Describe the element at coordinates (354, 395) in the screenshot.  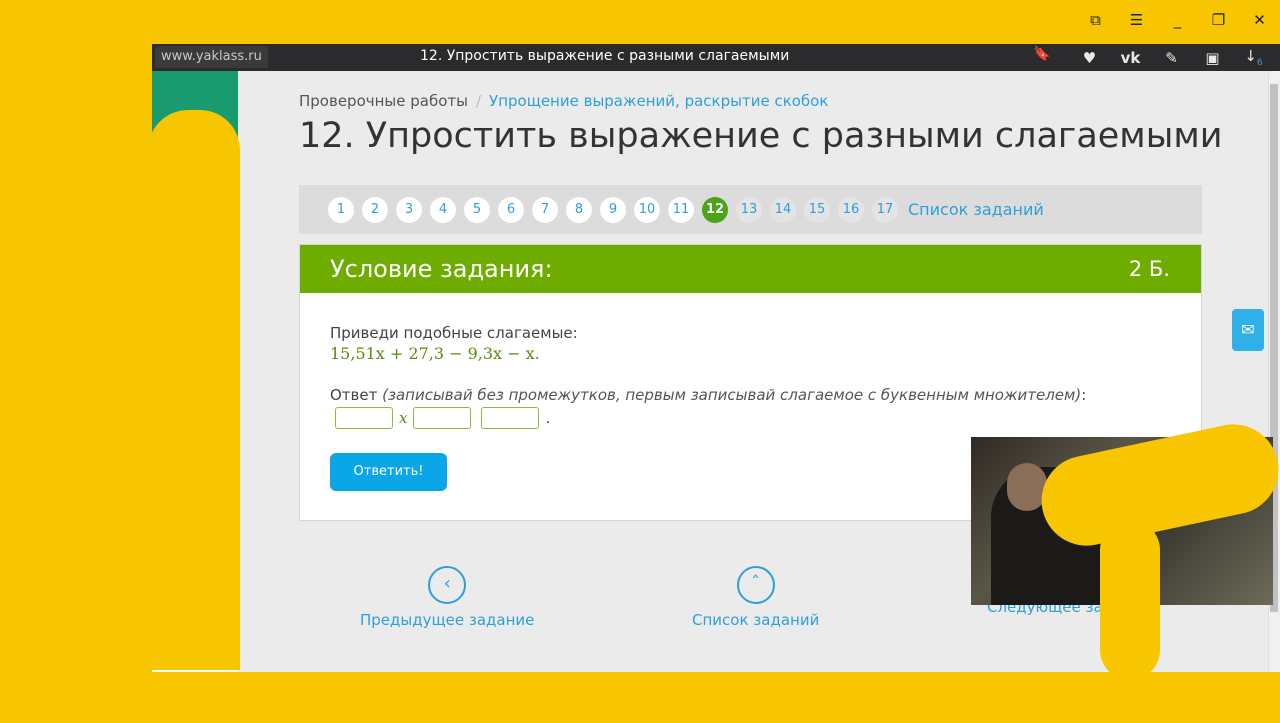
I see `answer-label: Ответ` at that location.